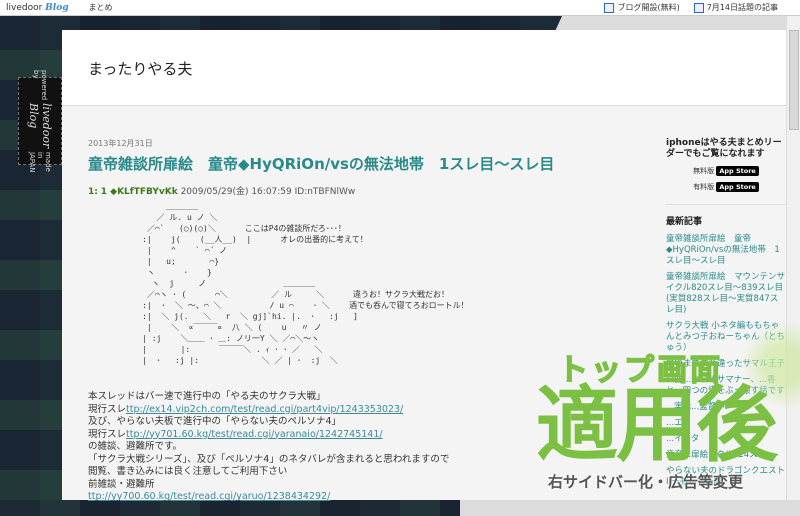 The width and height of the screenshot is (800, 516). What do you see at coordinates (726, 250) in the screenshot?
I see `recent-article-link: 童帝雑談所扉絵 童帝◆HyQRiOn/vsの無法地帯 1スレ目～スレ目` at bounding box center [726, 250].